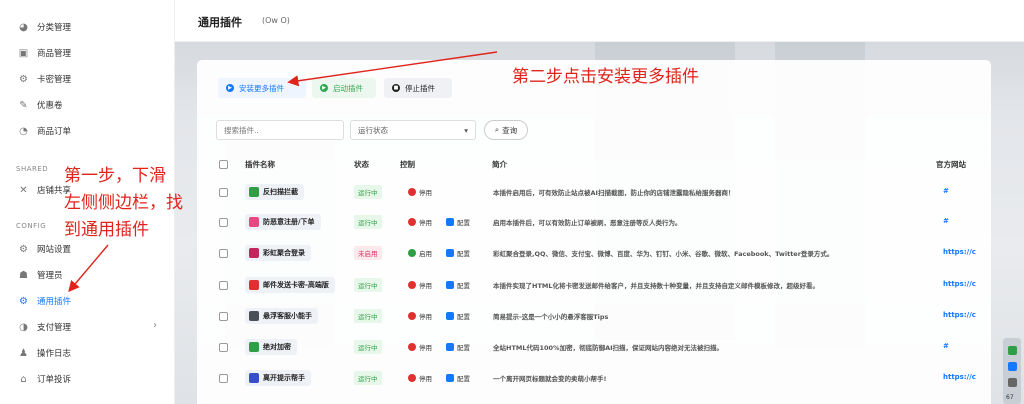 This screenshot has width=1024, height=404. Describe the element at coordinates (1012, 350) in the screenshot. I see `shield-icon` at that location.